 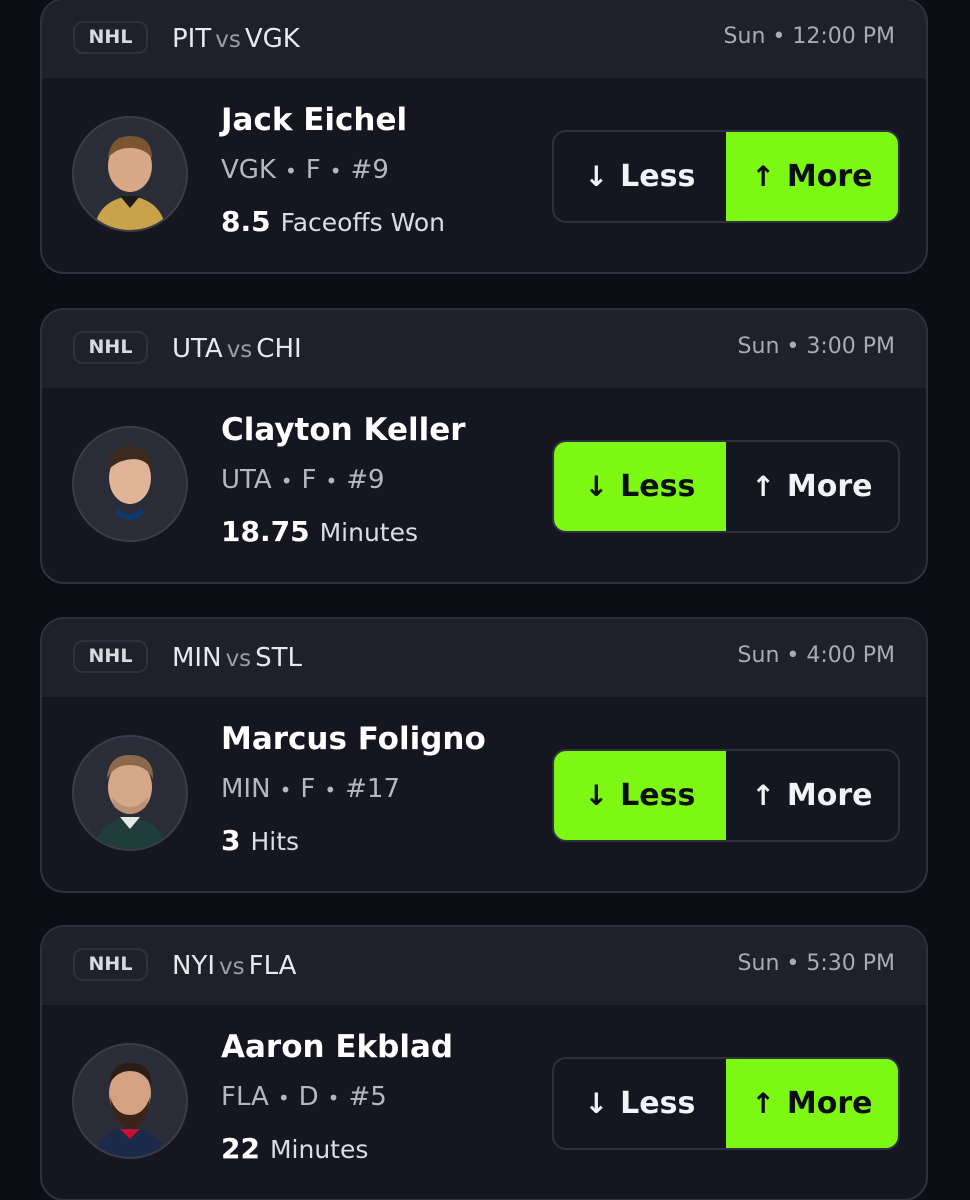 What do you see at coordinates (484, 658) in the screenshot?
I see `card-header: NHL MIN vs STL Sun • 4:00 PM` at bounding box center [484, 658].